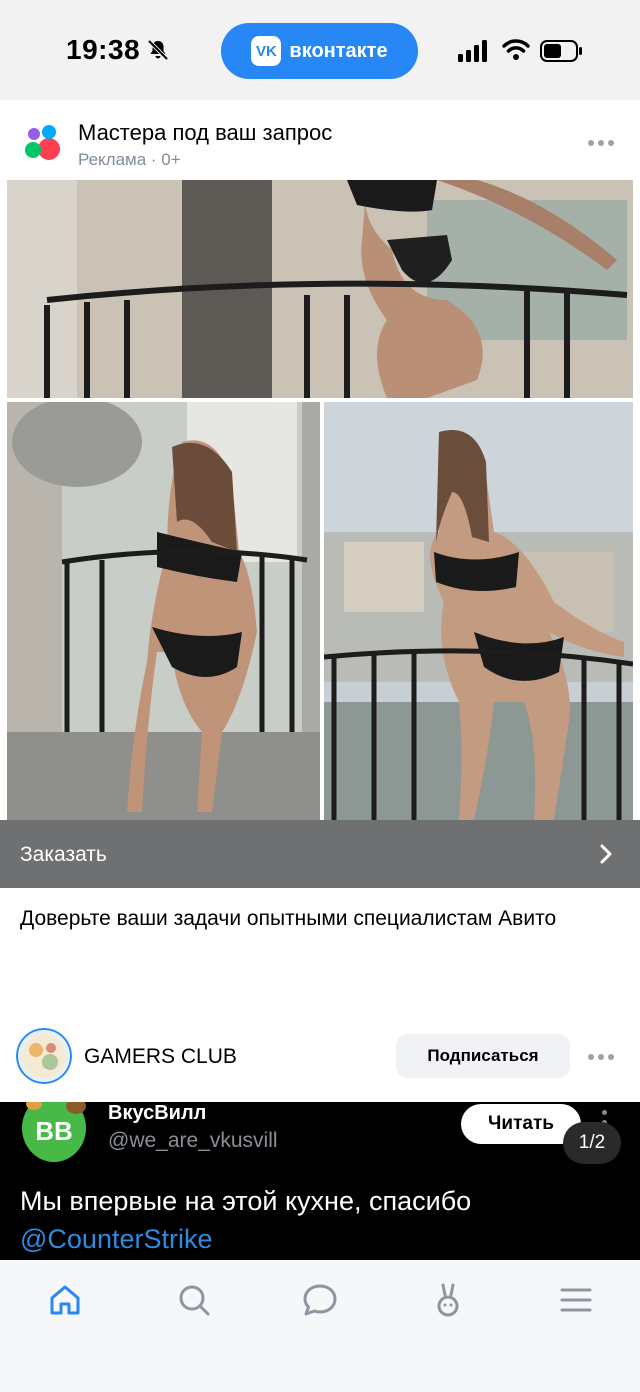  Describe the element at coordinates (158, 50) in the screenshot. I see `bell-muted-icon` at that location.